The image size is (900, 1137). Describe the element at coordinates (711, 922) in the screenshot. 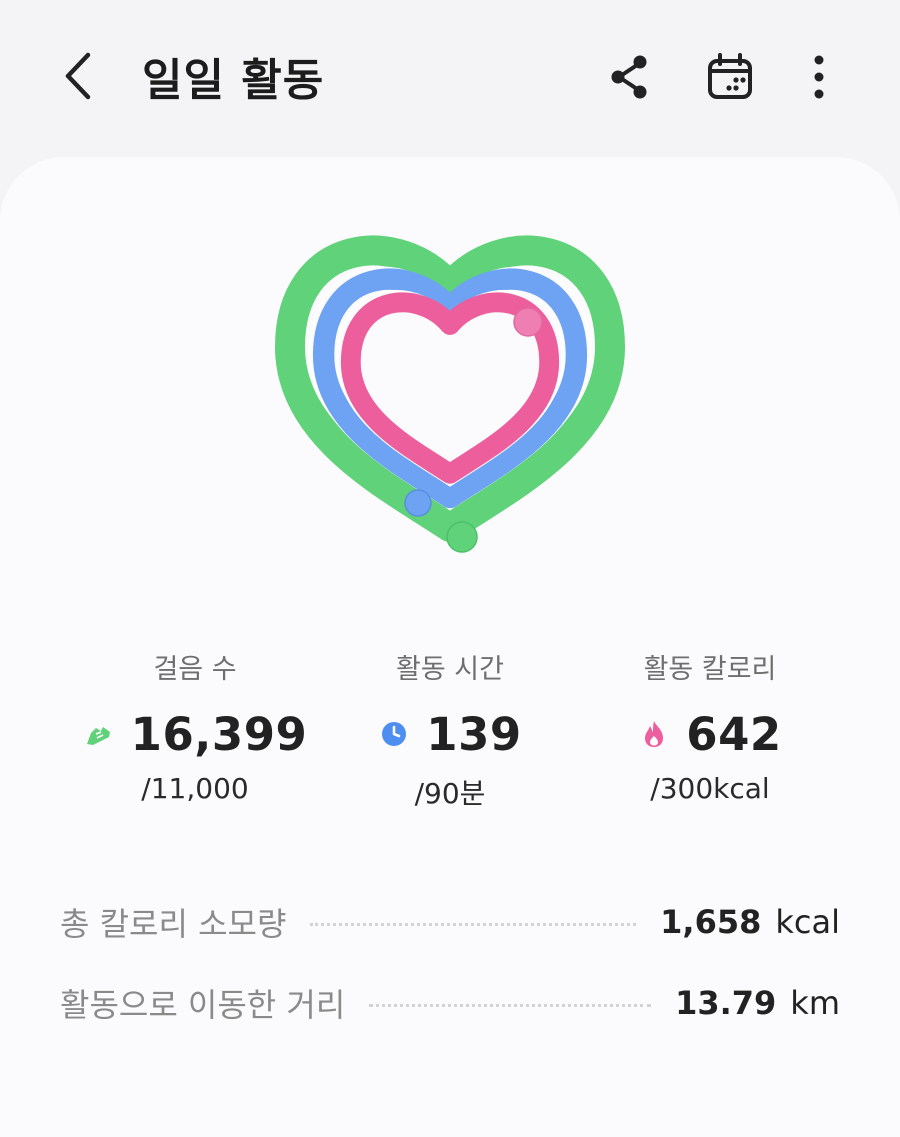

I see `total-calories-value: 1,658` at that location.